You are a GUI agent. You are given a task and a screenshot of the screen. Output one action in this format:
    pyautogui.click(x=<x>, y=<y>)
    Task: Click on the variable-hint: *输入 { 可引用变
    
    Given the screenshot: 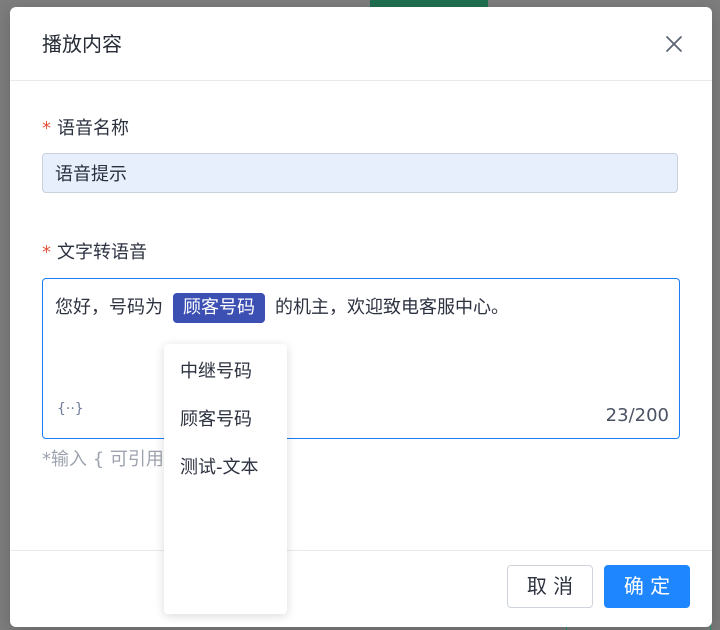 What is the action you would take?
    pyautogui.click(x=112, y=459)
    